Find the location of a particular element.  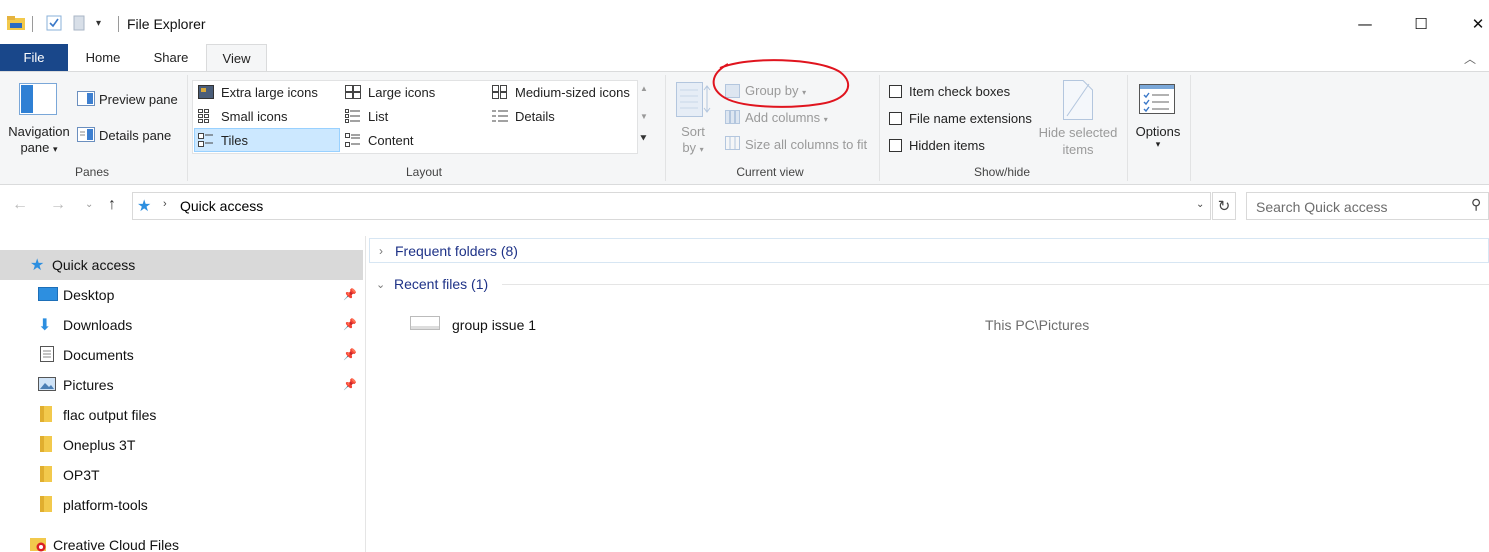

nav-item-platform-tools: platform-tools is located at coordinates (181, 505).